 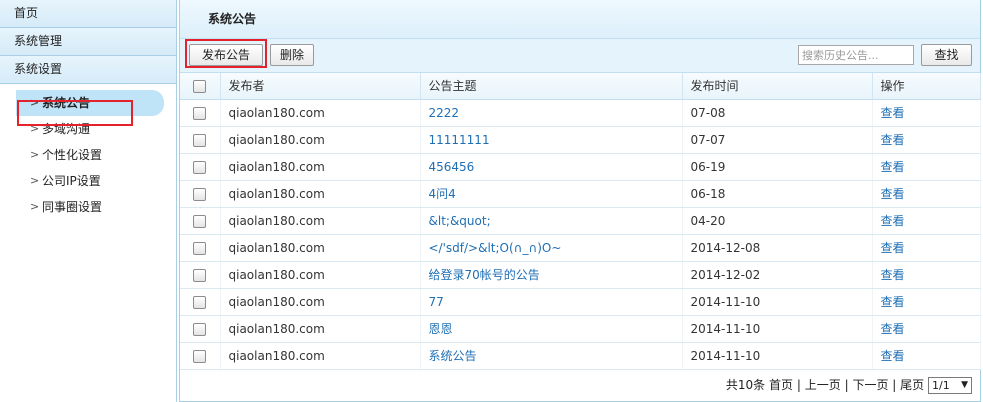 I want to click on table-row: qiaolan180.com 恩恩 2014-11-10 查看, so click(x=580, y=329).